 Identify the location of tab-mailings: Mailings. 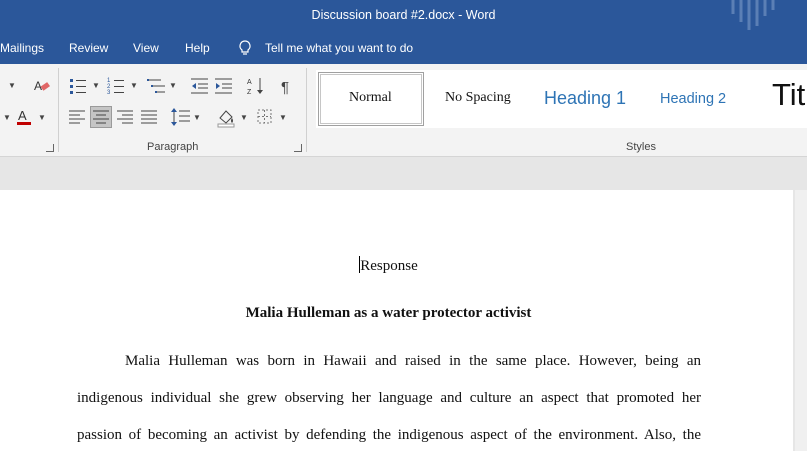
(22, 48).